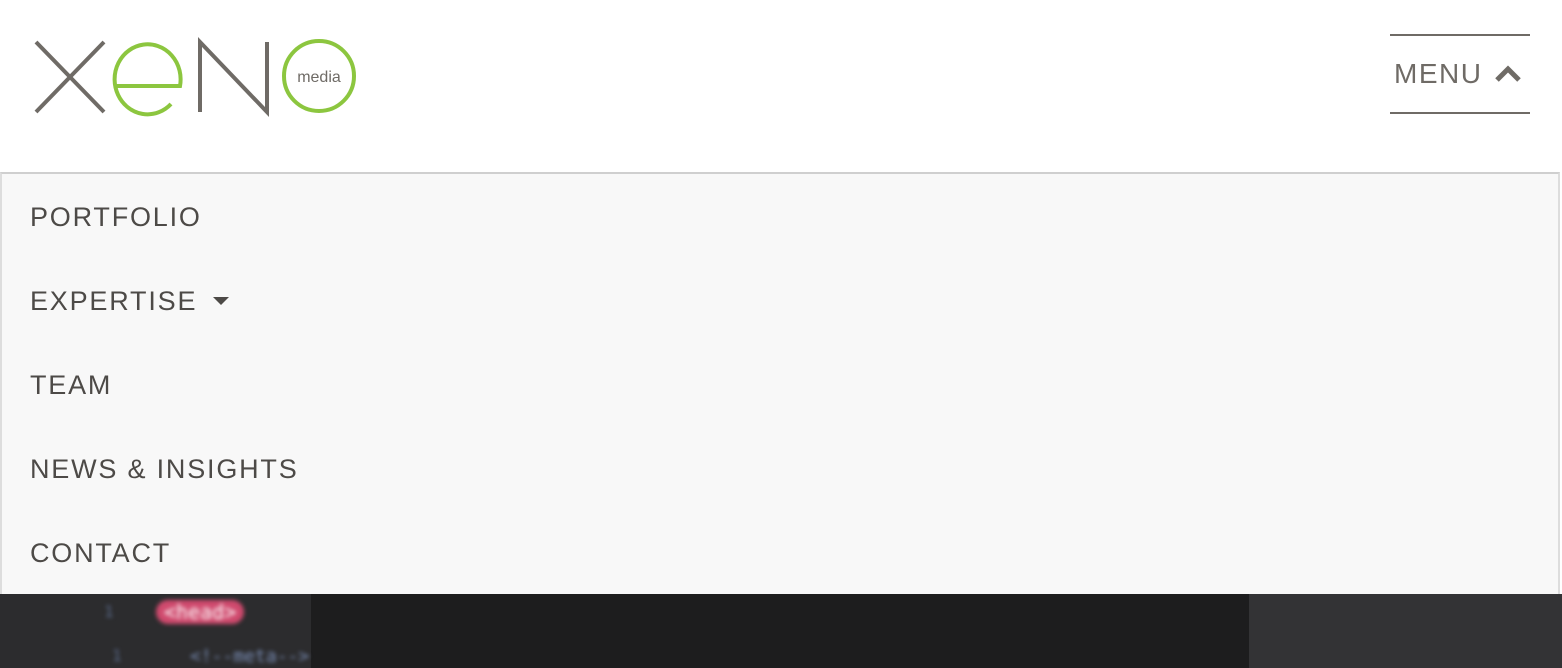  What do you see at coordinates (1405, 631) in the screenshot?
I see `hero-image-right-panel` at bounding box center [1405, 631].